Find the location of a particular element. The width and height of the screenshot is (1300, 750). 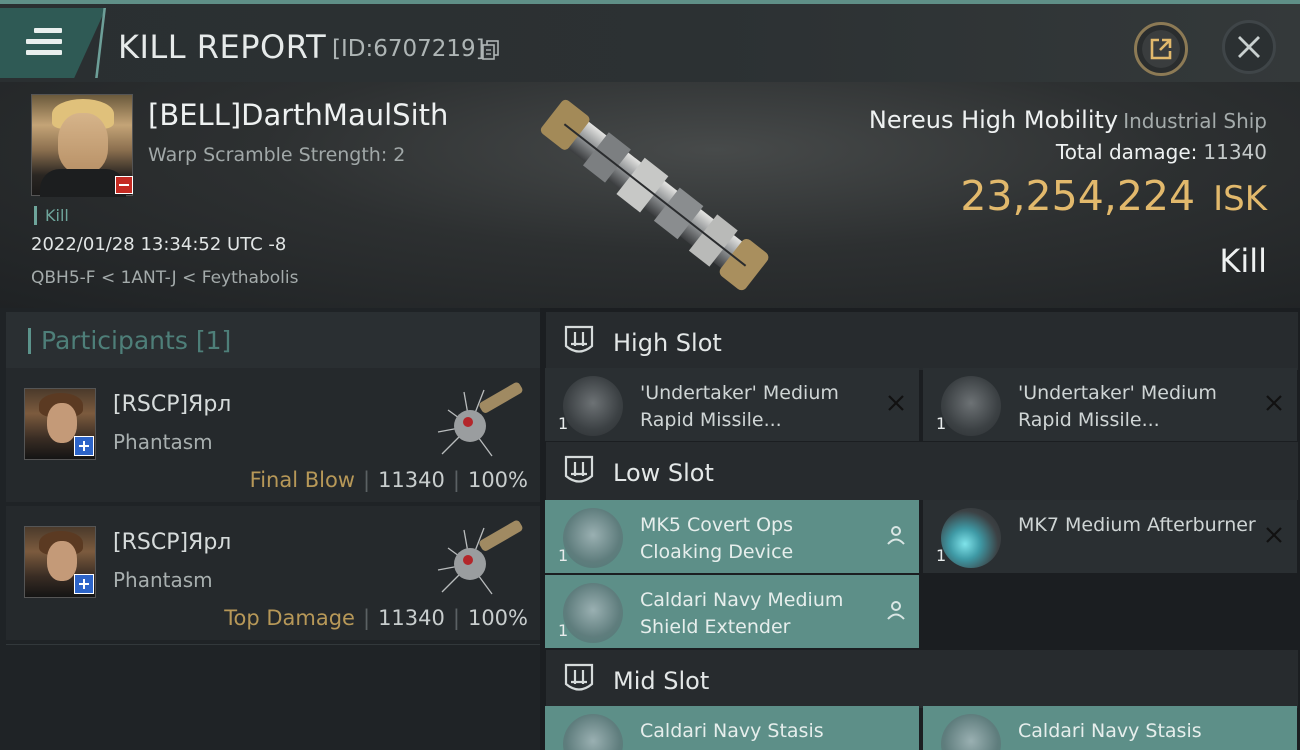

participant-role: Final Blow is located at coordinates (302, 480).